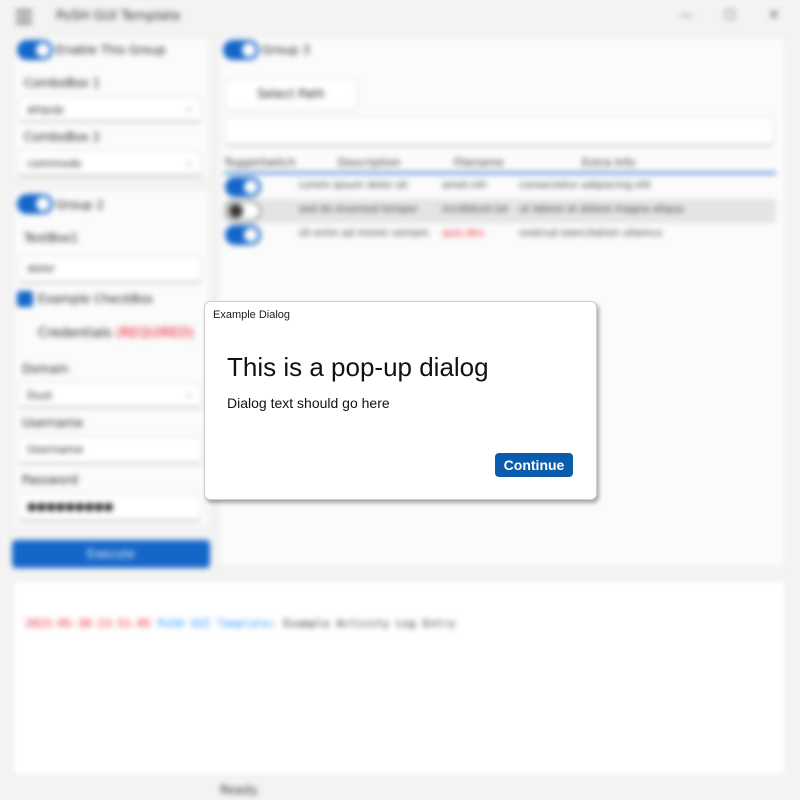  I want to click on title-bar: PoSH GUI Template — ☐ ✕, so click(400, 17).